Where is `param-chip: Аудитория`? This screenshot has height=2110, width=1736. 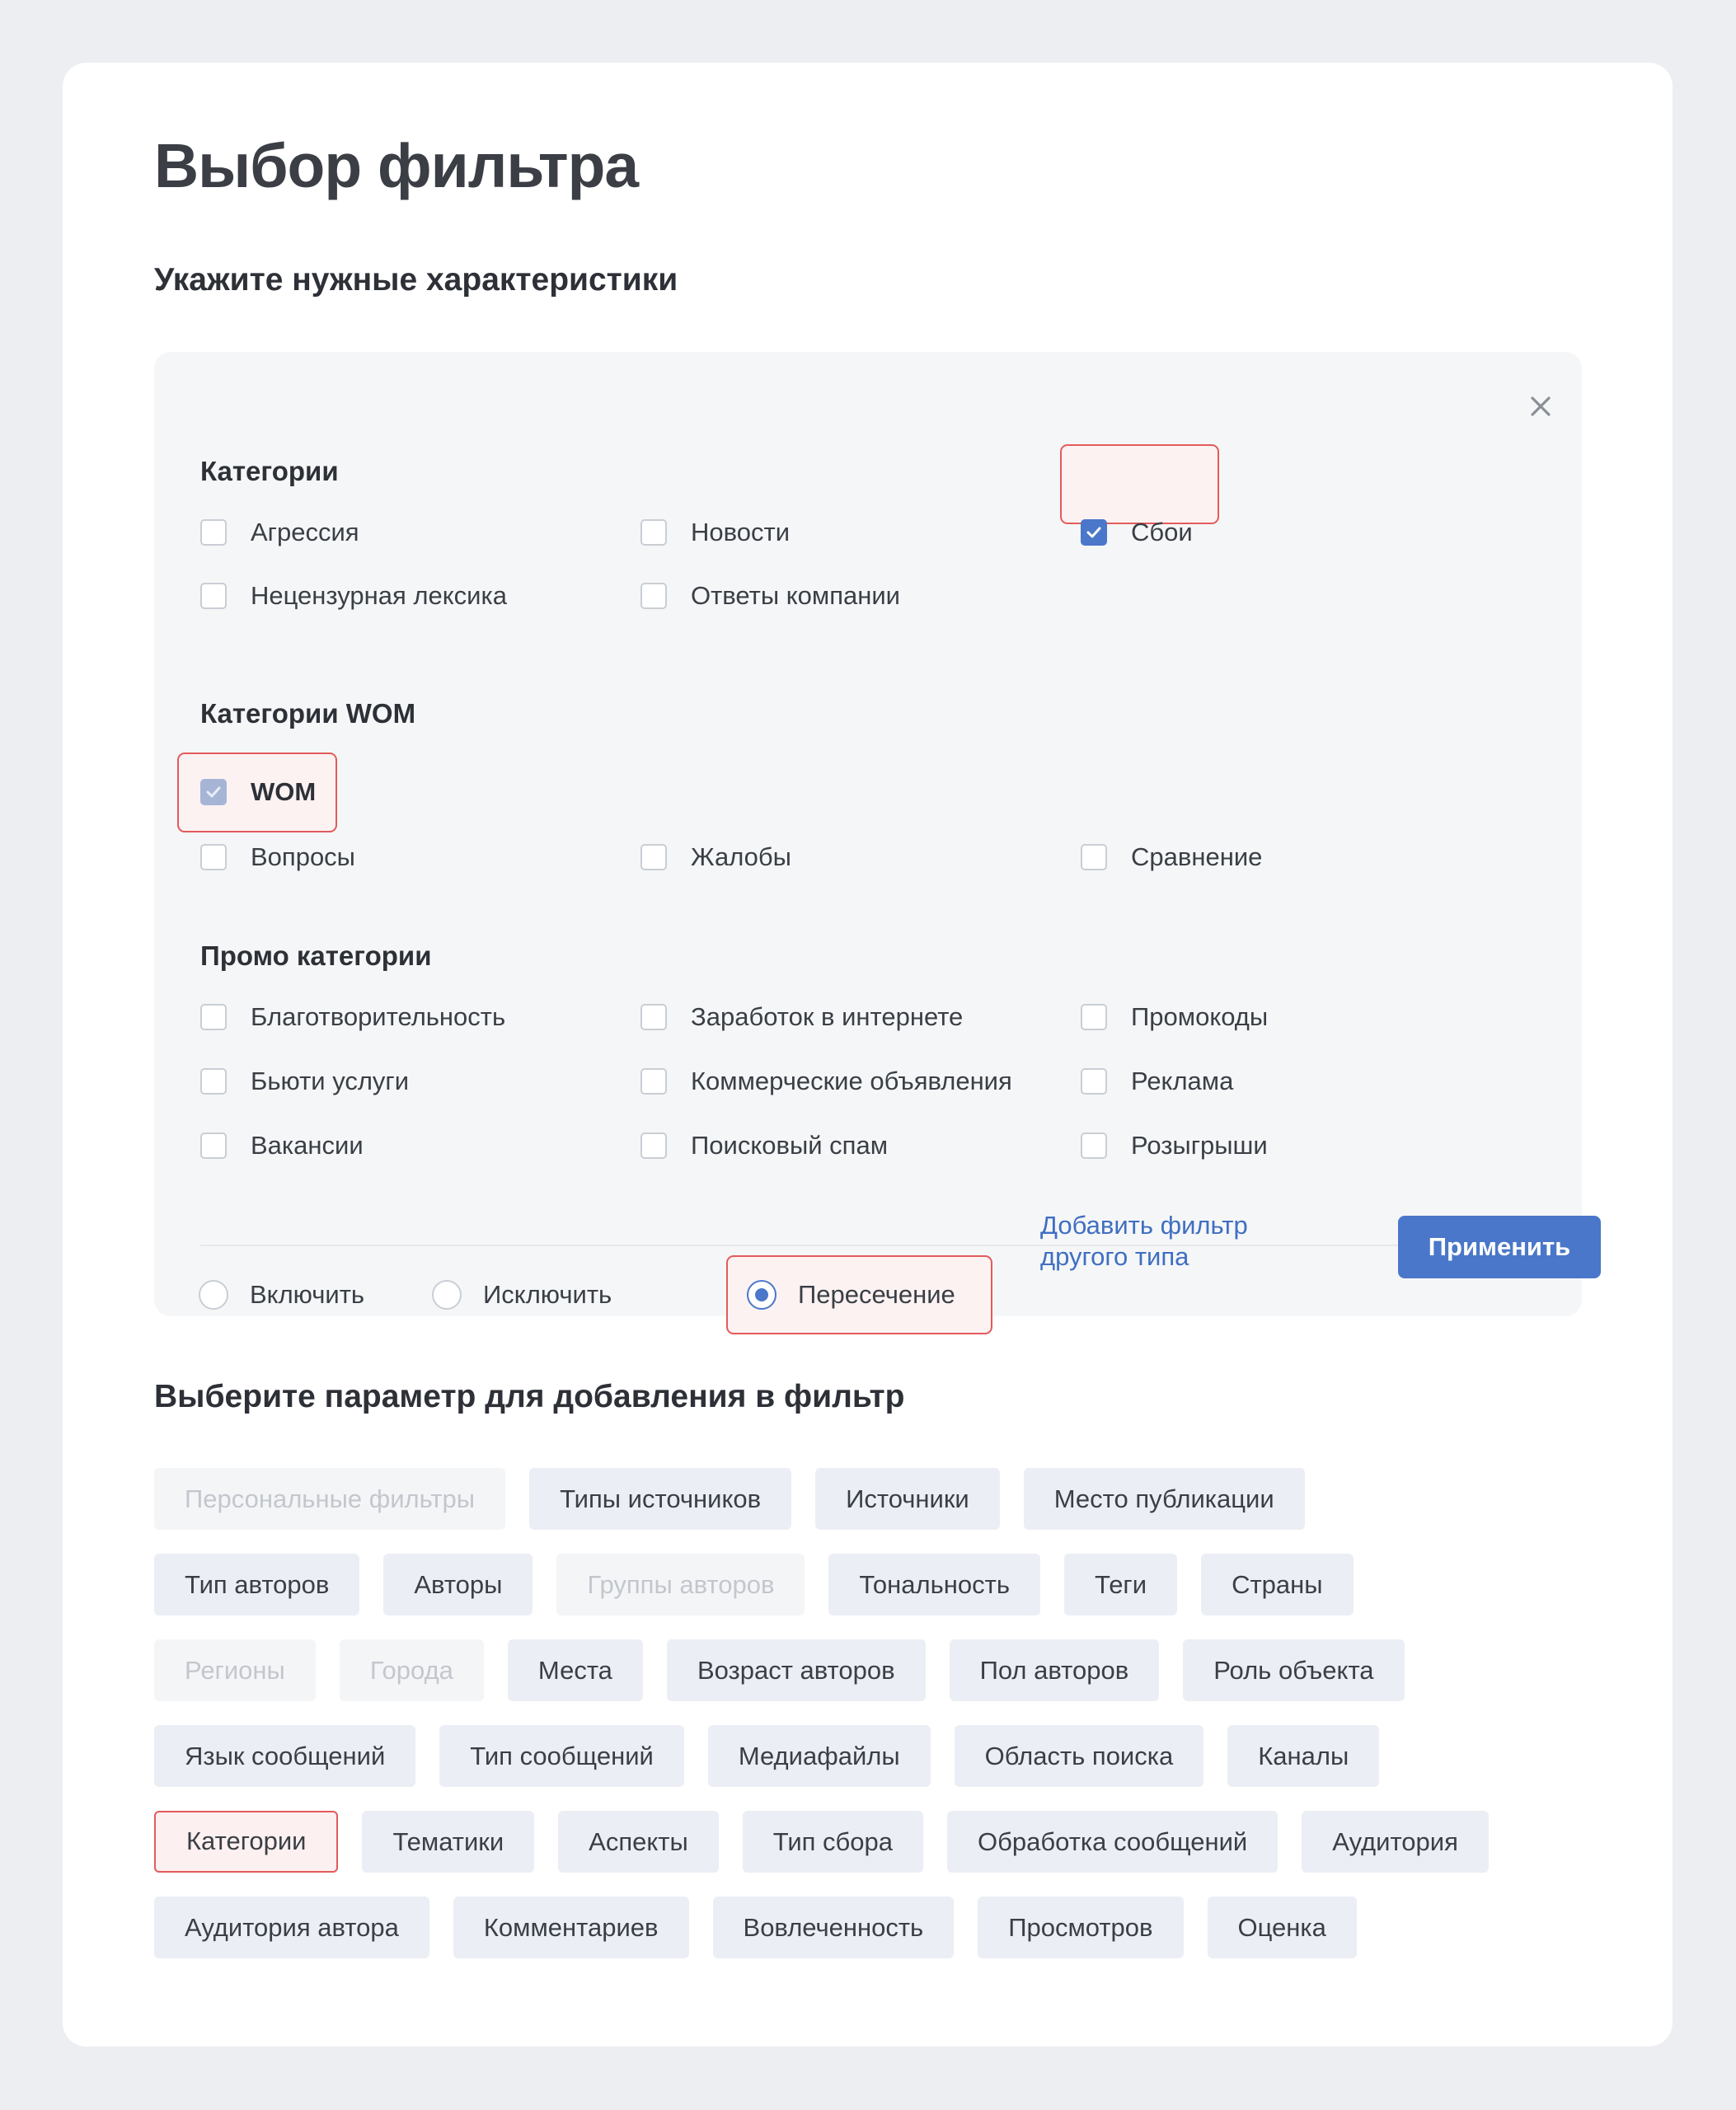
param-chip: Аудитория is located at coordinates (1395, 1842).